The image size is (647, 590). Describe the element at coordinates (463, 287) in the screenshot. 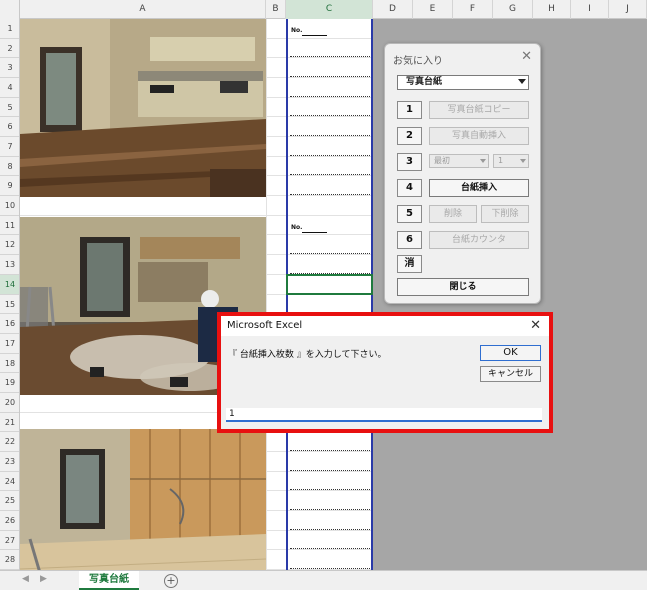

I see `close-panel-button: 閉じる` at that location.